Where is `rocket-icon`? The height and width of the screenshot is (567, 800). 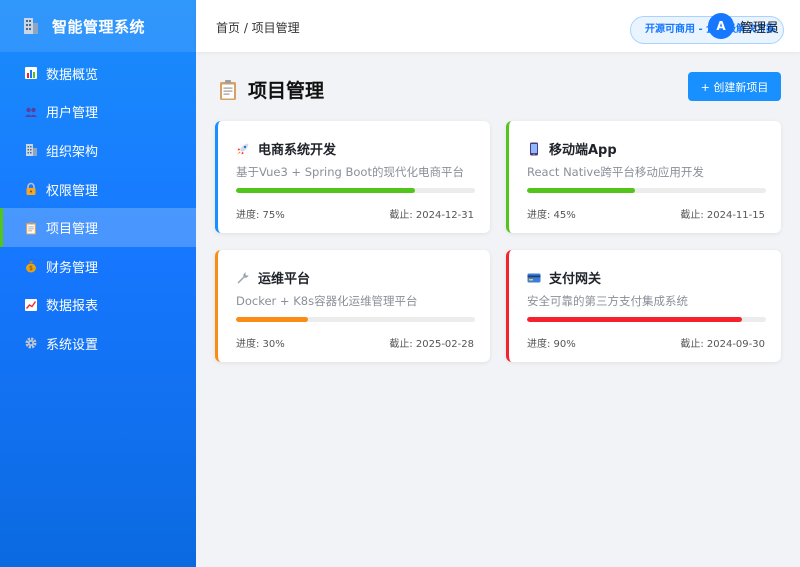 rocket-icon is located at coordinates (243, 149).